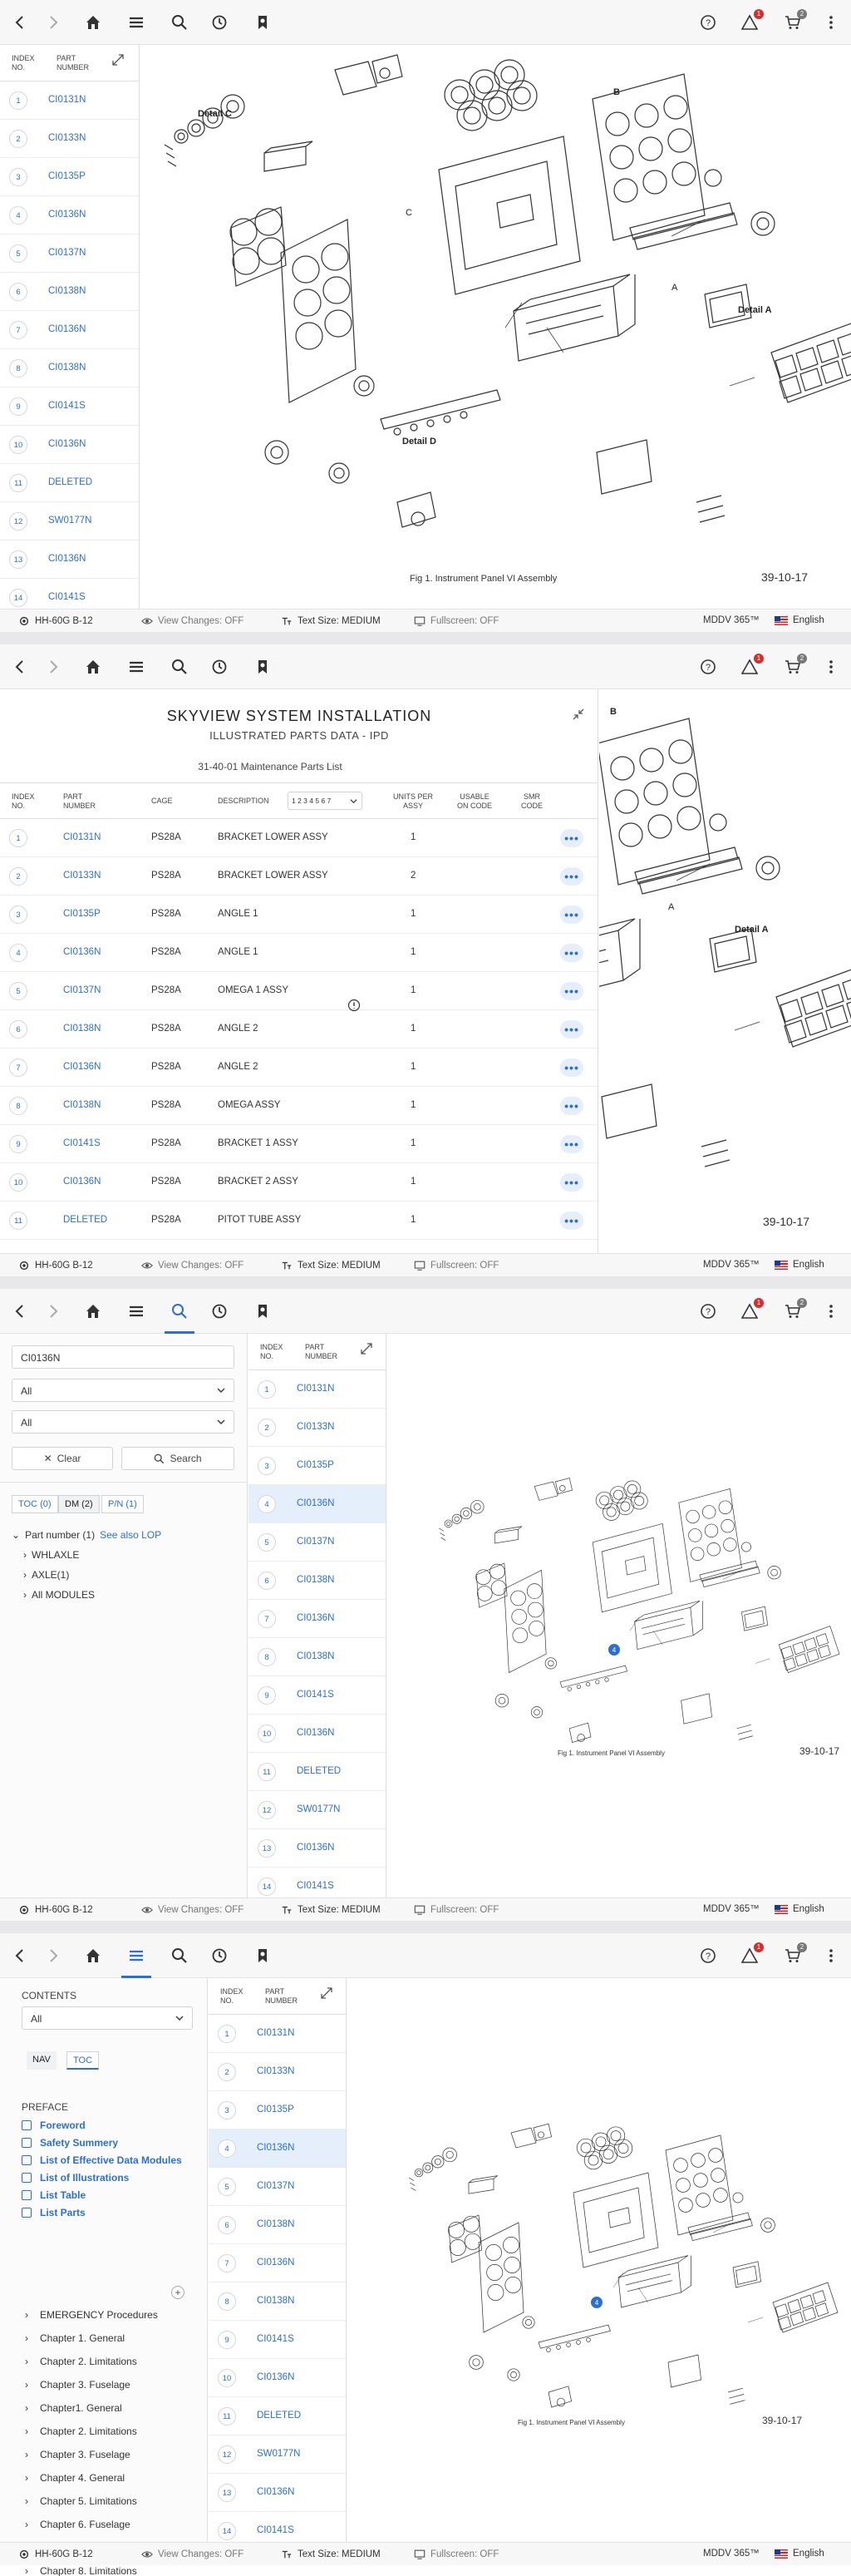 The height and width of the screenshot is (2576, 851). I want to click on toc-item: Safety Summery, so click(70, 2143).